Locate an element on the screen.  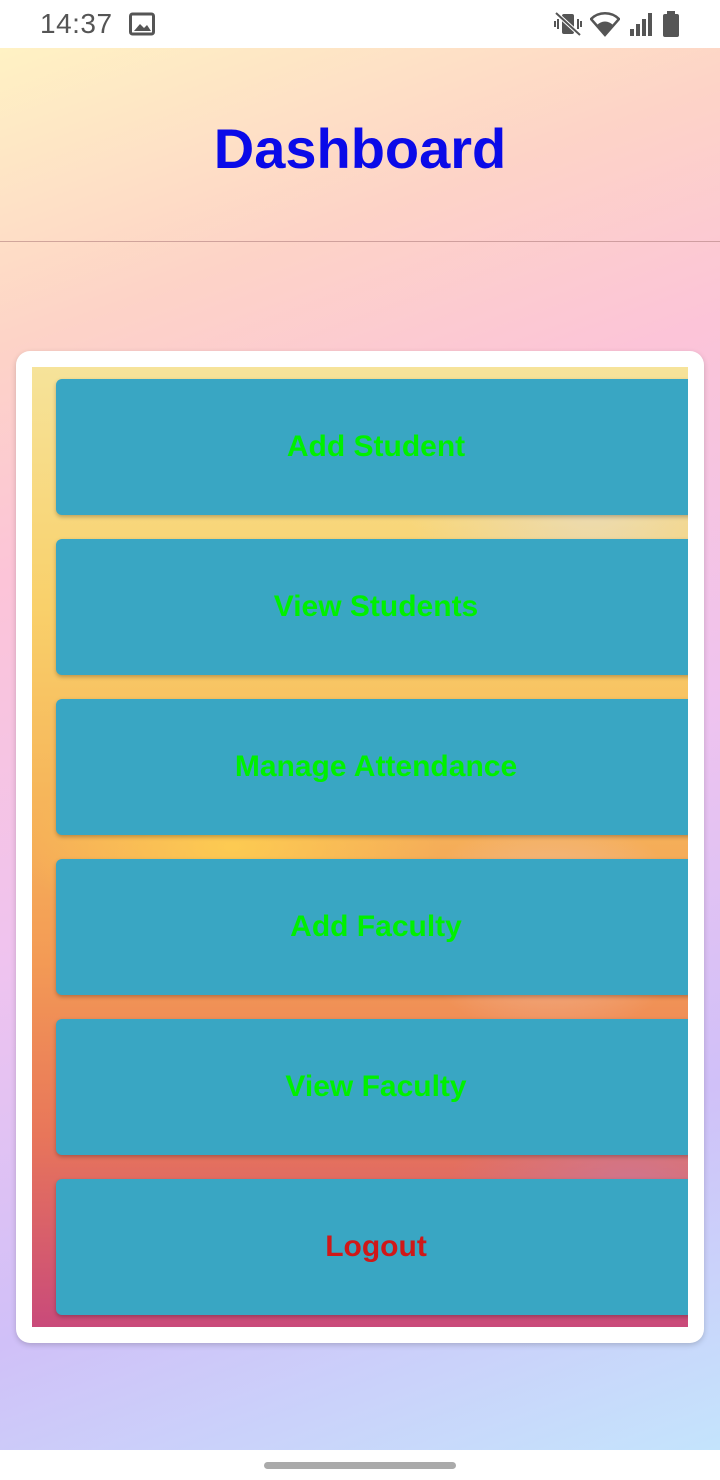
status-right is located at coordinates (617, 24).